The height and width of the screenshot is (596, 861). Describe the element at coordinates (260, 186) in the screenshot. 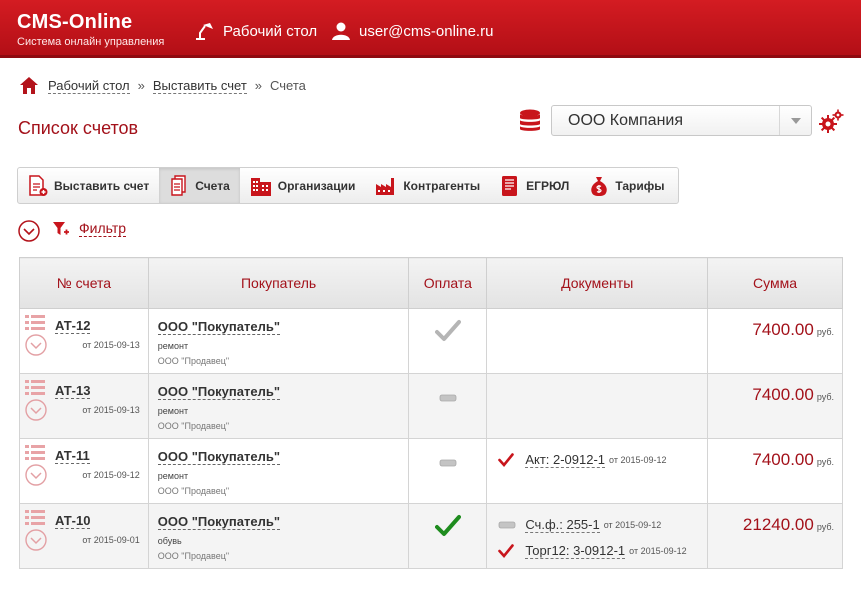

I see `building-icon` at that location.